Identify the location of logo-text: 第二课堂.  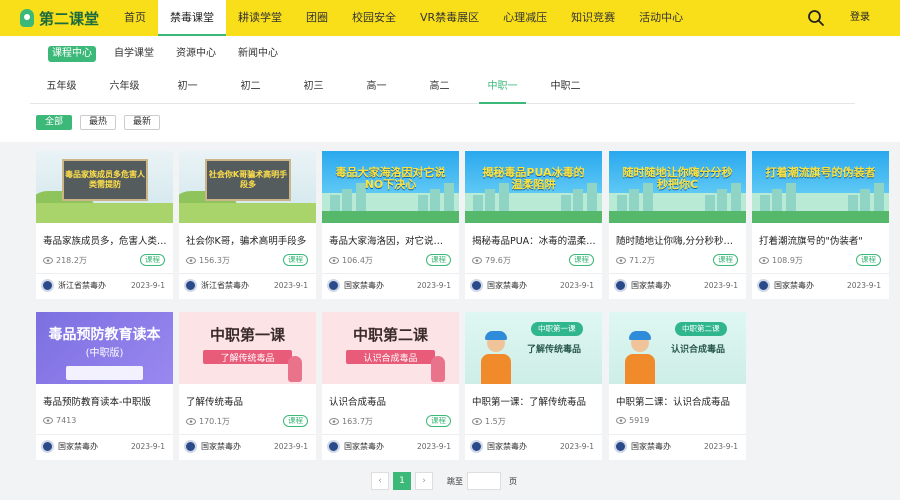
(69, 18).